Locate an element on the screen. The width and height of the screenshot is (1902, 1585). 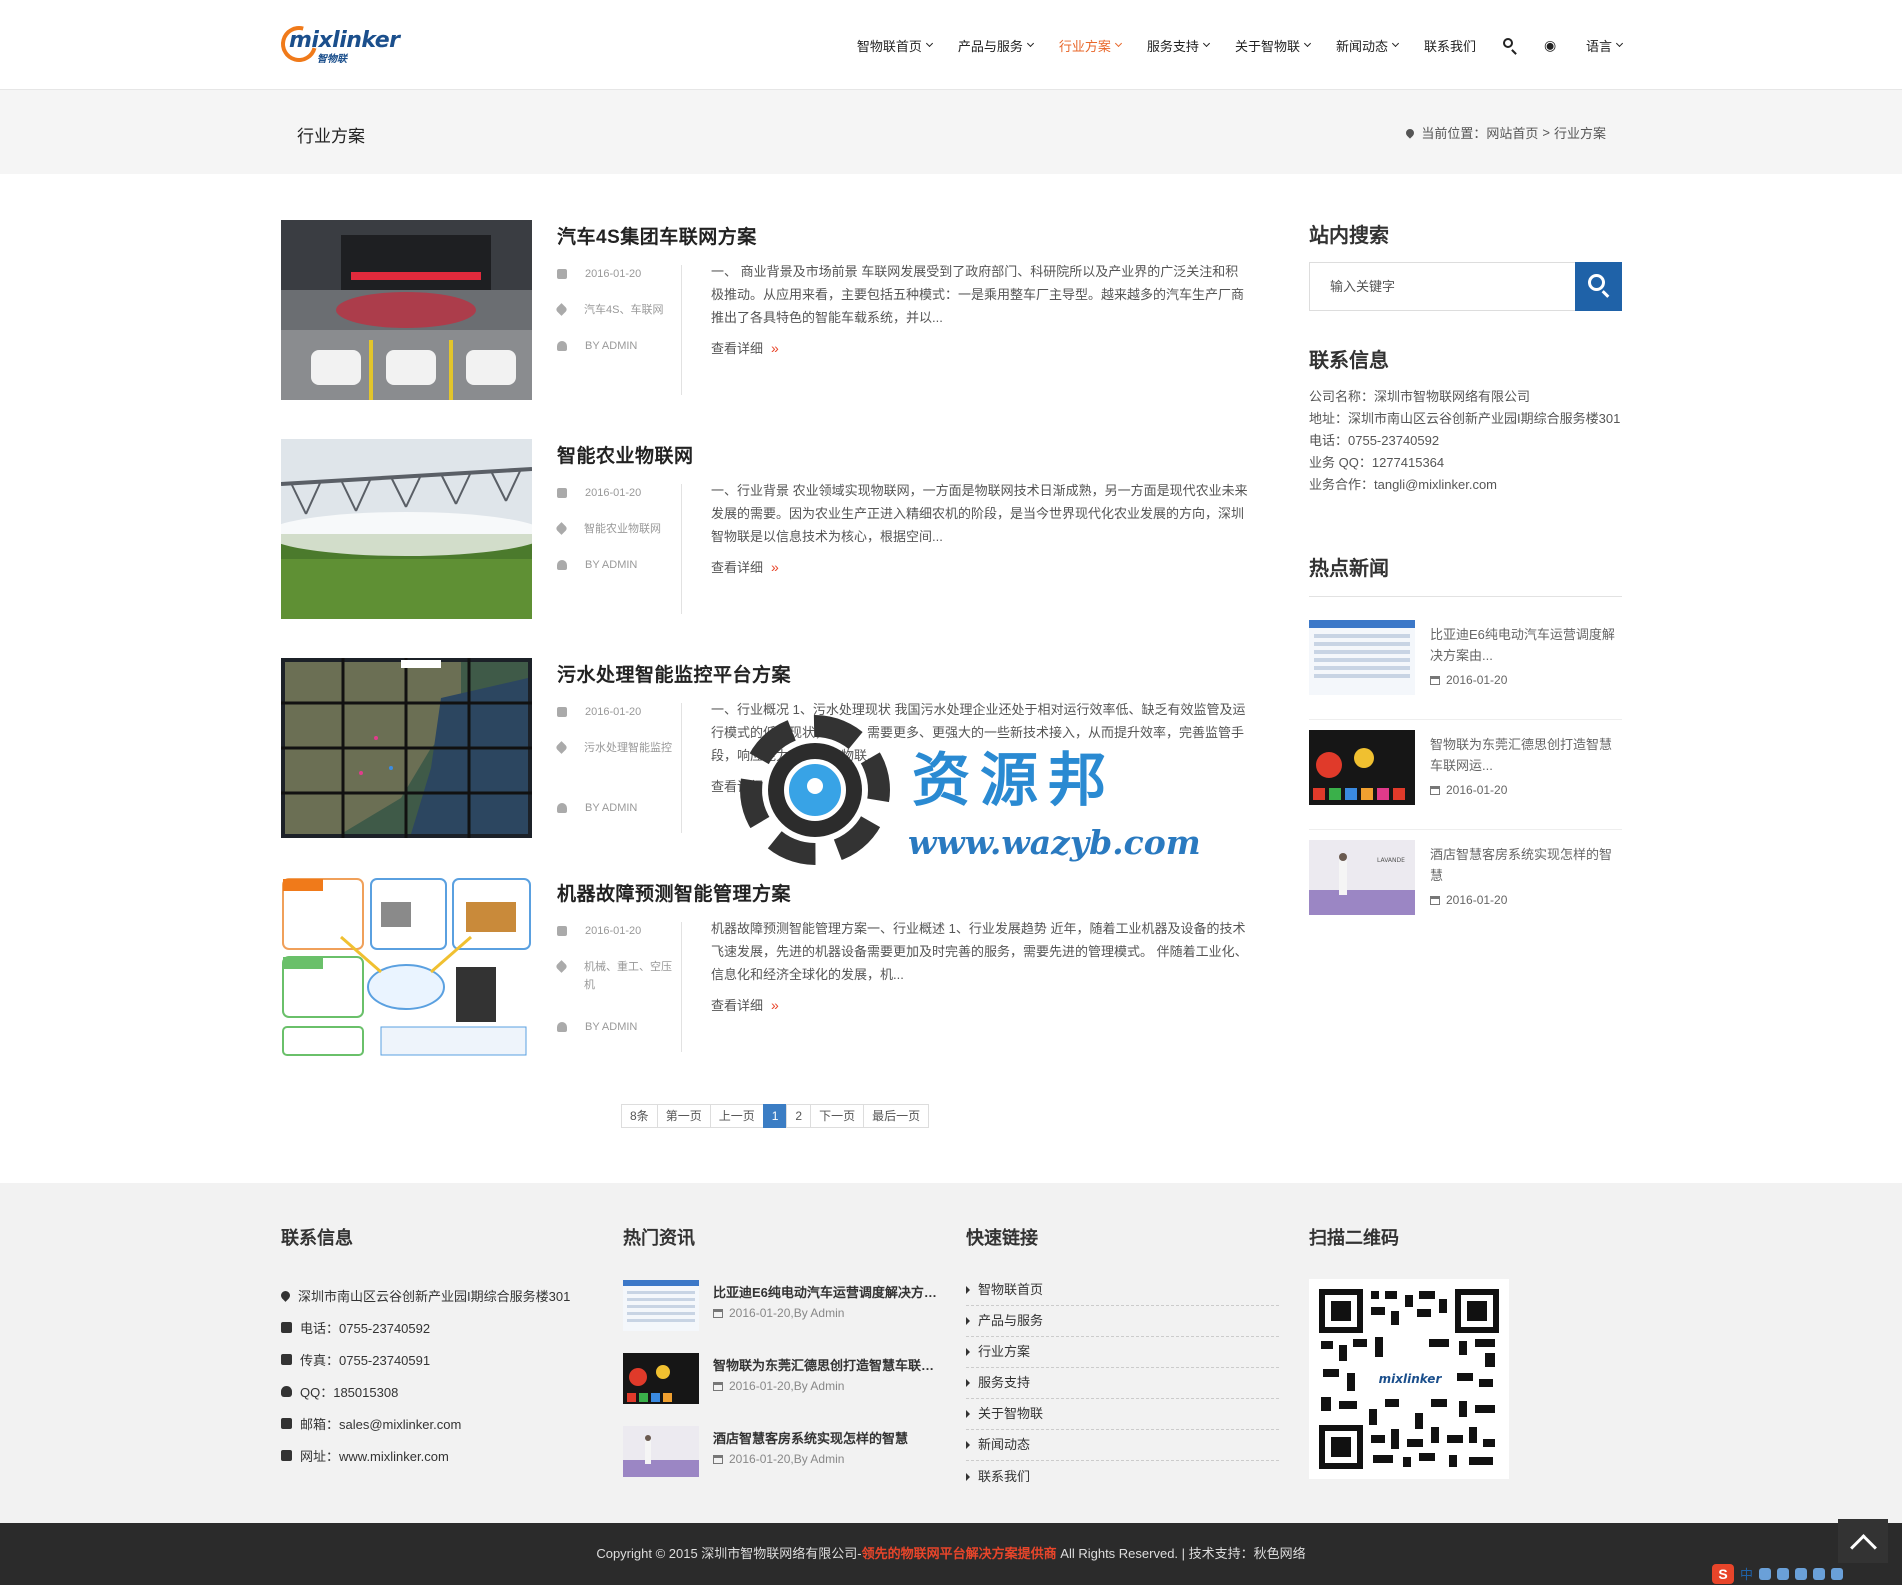
hot-news-item: 比亚迪E6纯电动汽车运营调度解决方案由... 2016-01-20 is located at coordinates (1465, 670).